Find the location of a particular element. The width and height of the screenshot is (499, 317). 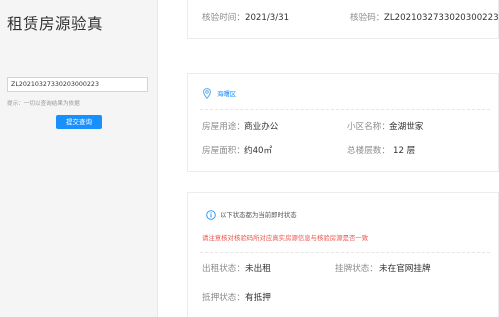

check-time-value: 2021/3/31 is located at coordinates (267, 18).